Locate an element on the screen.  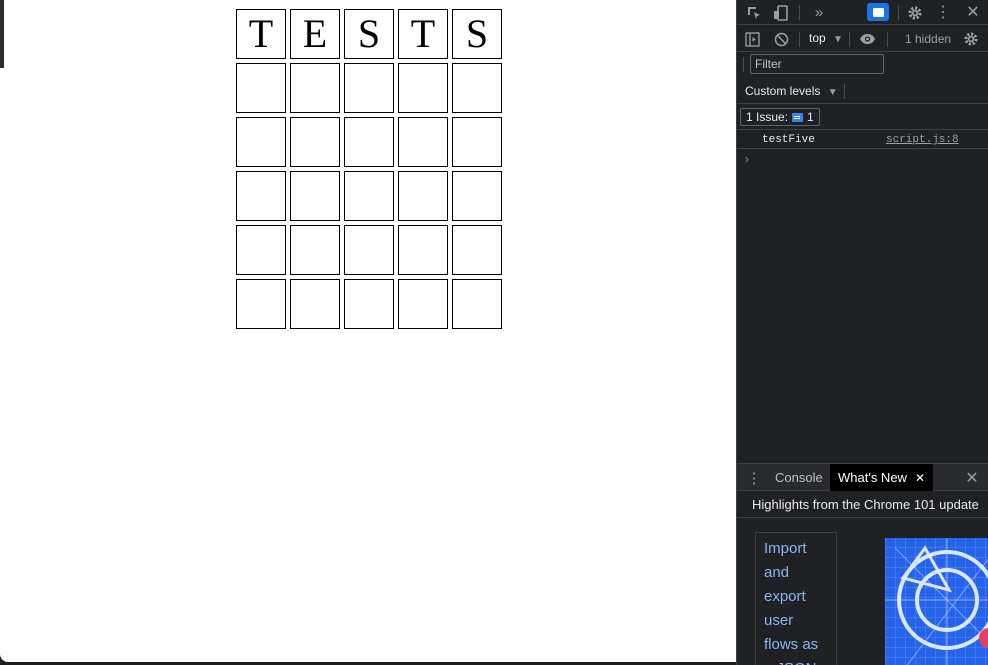
feature-thumbnail-image is located at coordinates (936, 601).